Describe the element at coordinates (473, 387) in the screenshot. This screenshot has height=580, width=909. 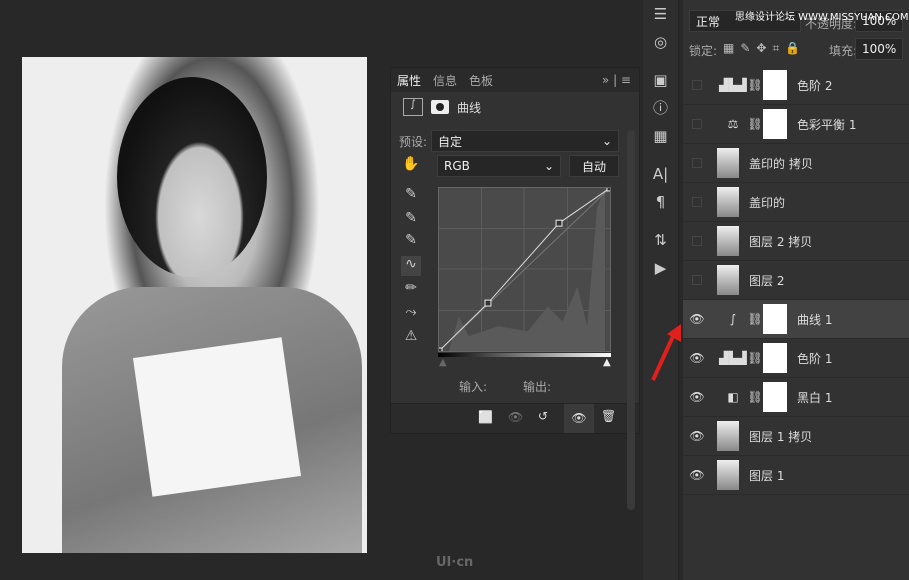
I see `input-label: 输入:` at that location.